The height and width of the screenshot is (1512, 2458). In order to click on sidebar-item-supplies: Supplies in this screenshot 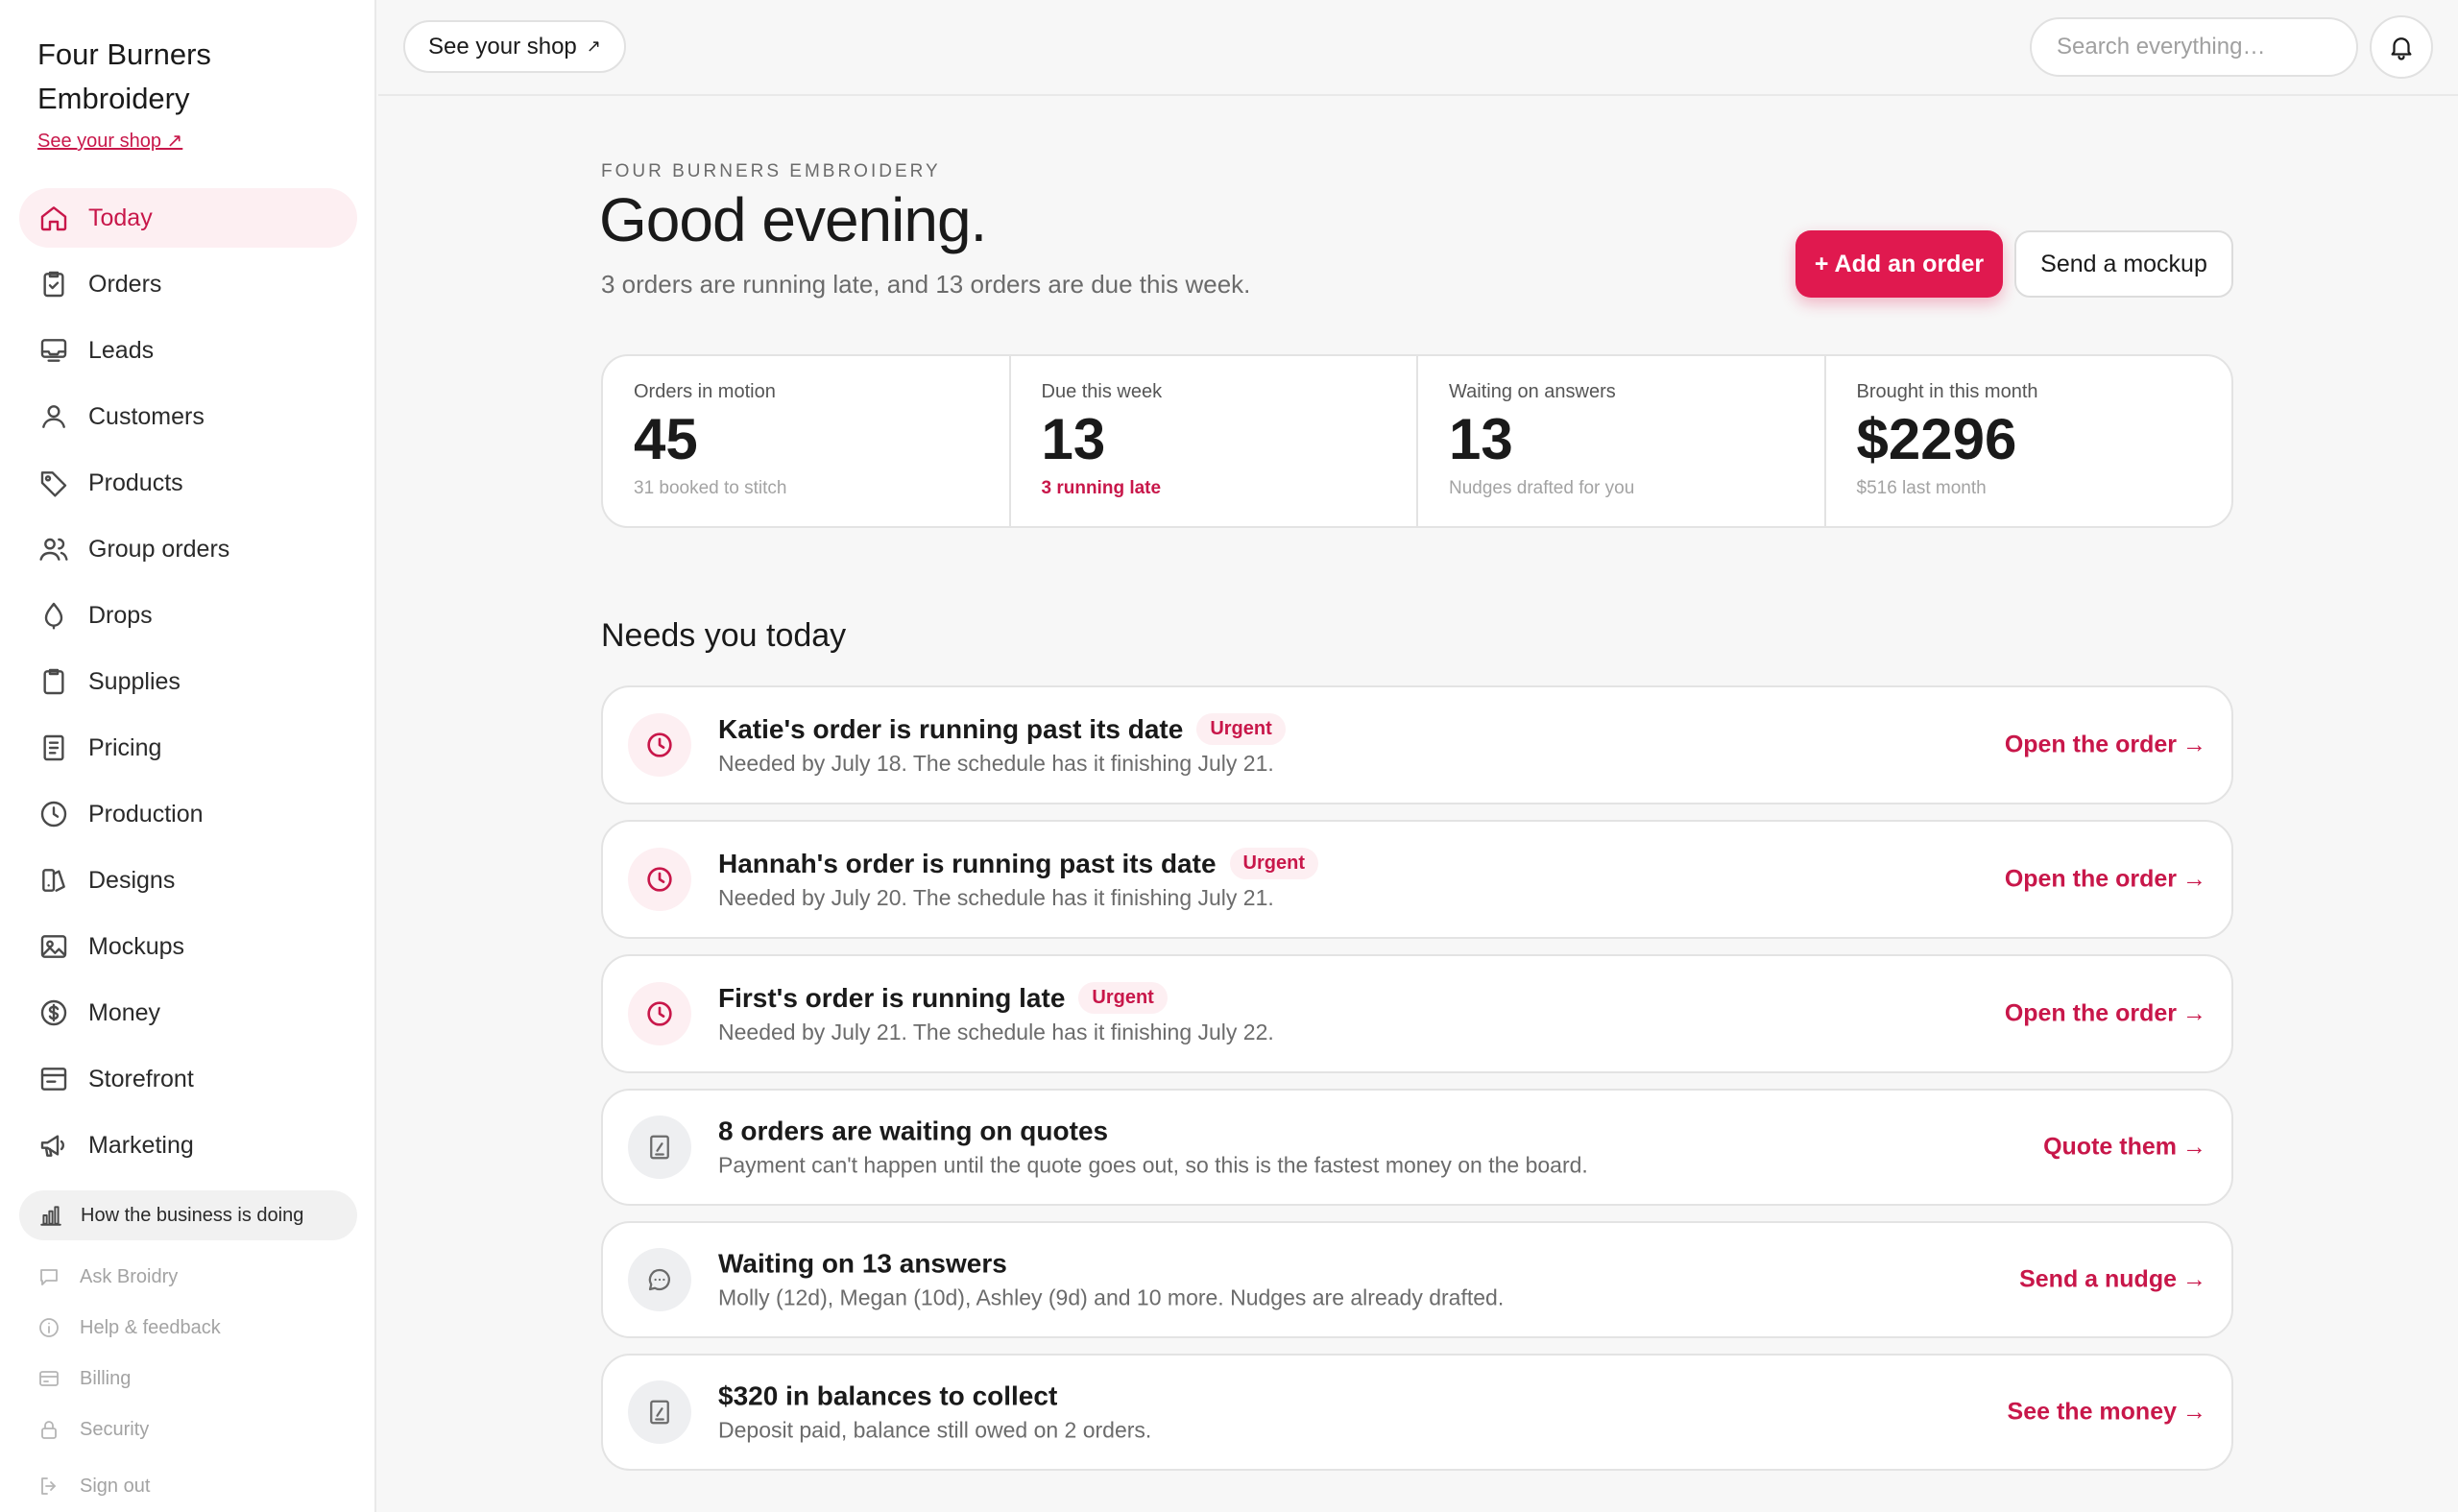, I will do `click(188, 681)`.